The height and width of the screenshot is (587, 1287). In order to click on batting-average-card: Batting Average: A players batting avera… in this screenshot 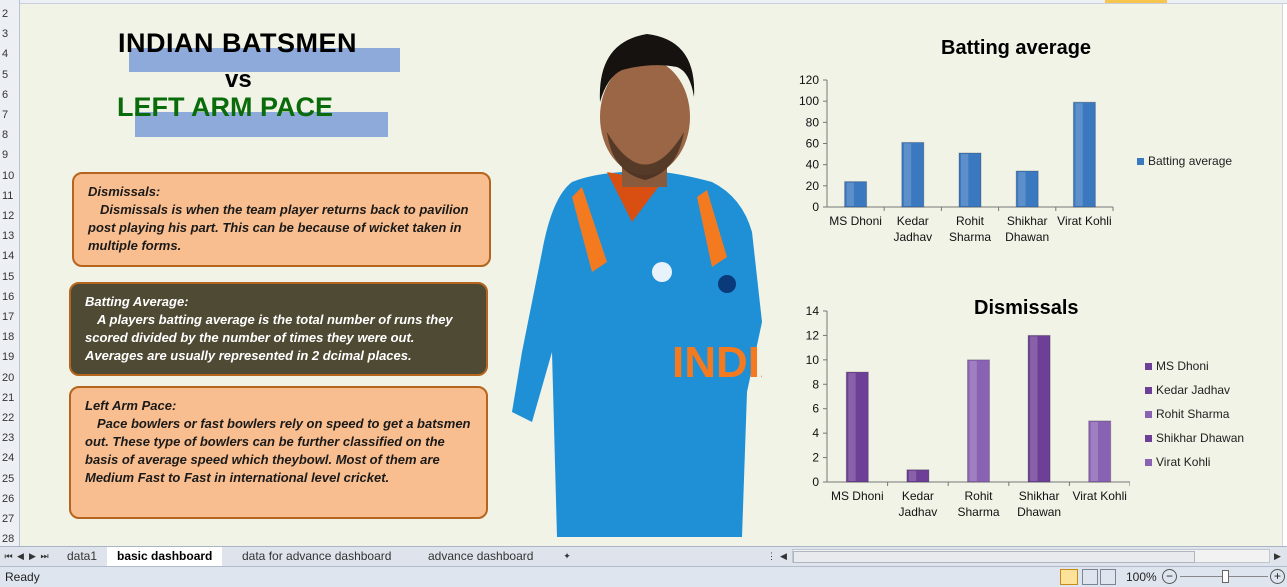, I will do `click(278, 329)`.